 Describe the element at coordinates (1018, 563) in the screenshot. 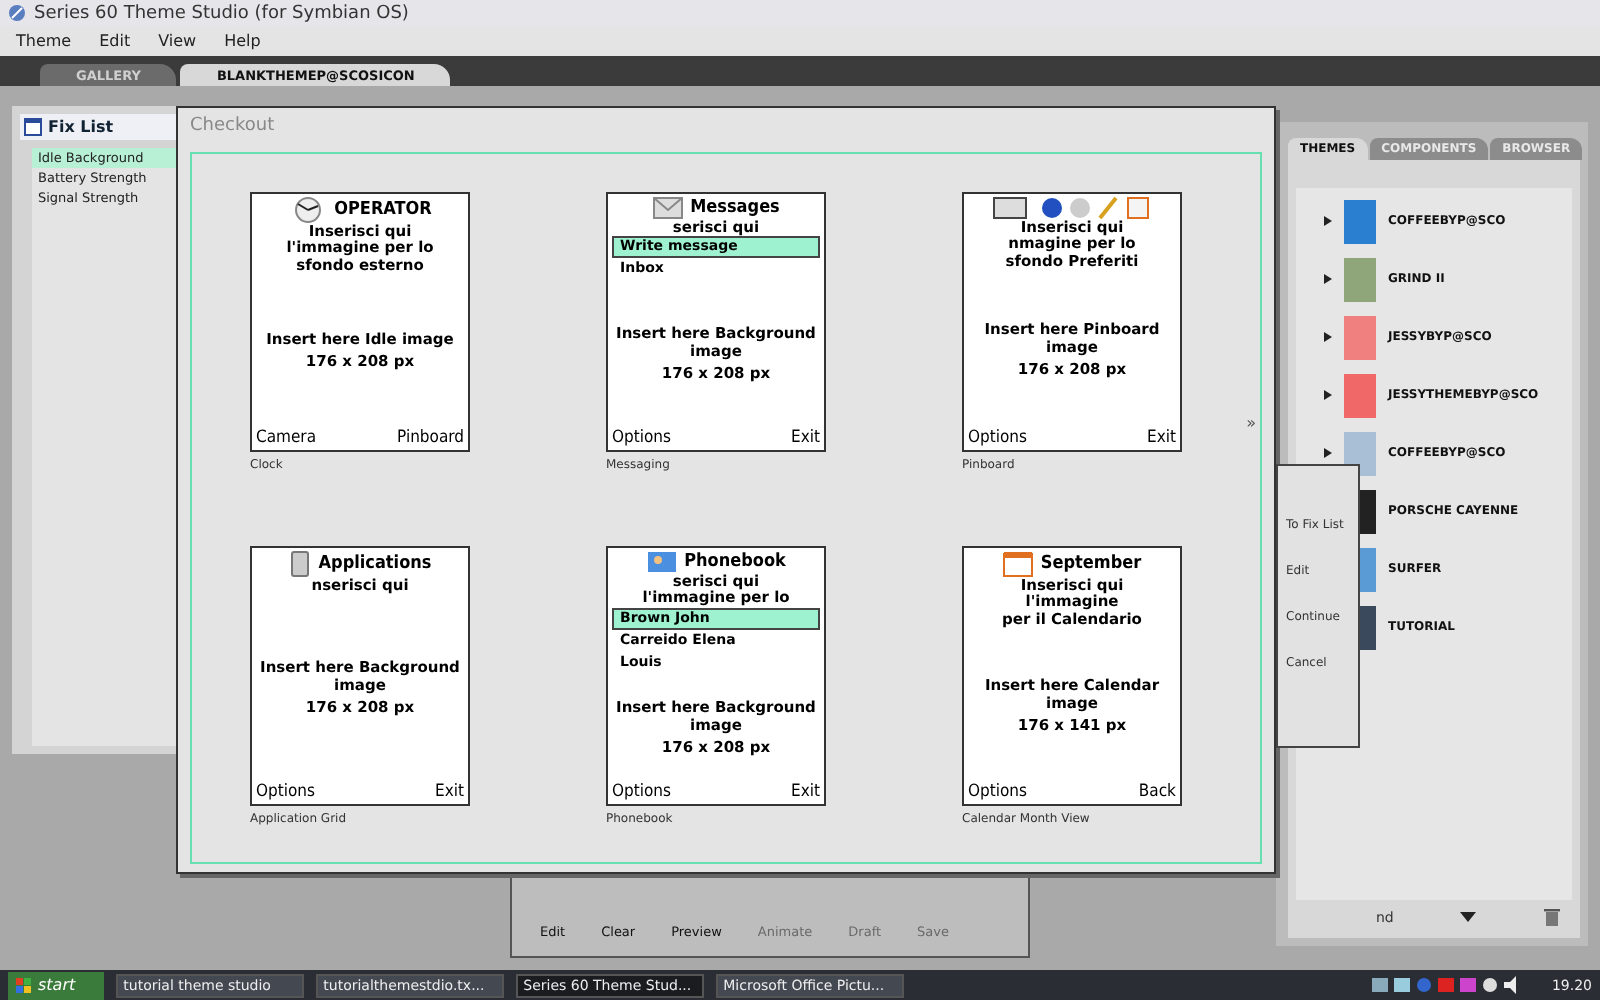

I see `calendar-icon` at that location.